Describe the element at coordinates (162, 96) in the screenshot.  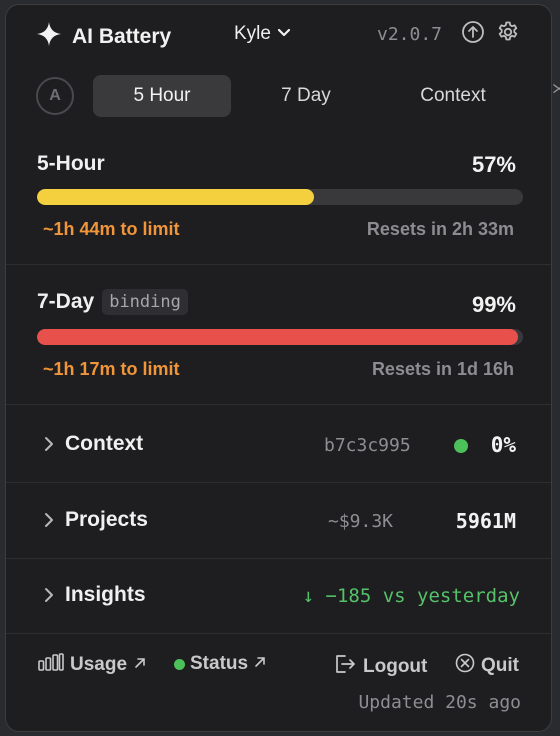
I see `tab-5-hour: 5 Hour` at that location.